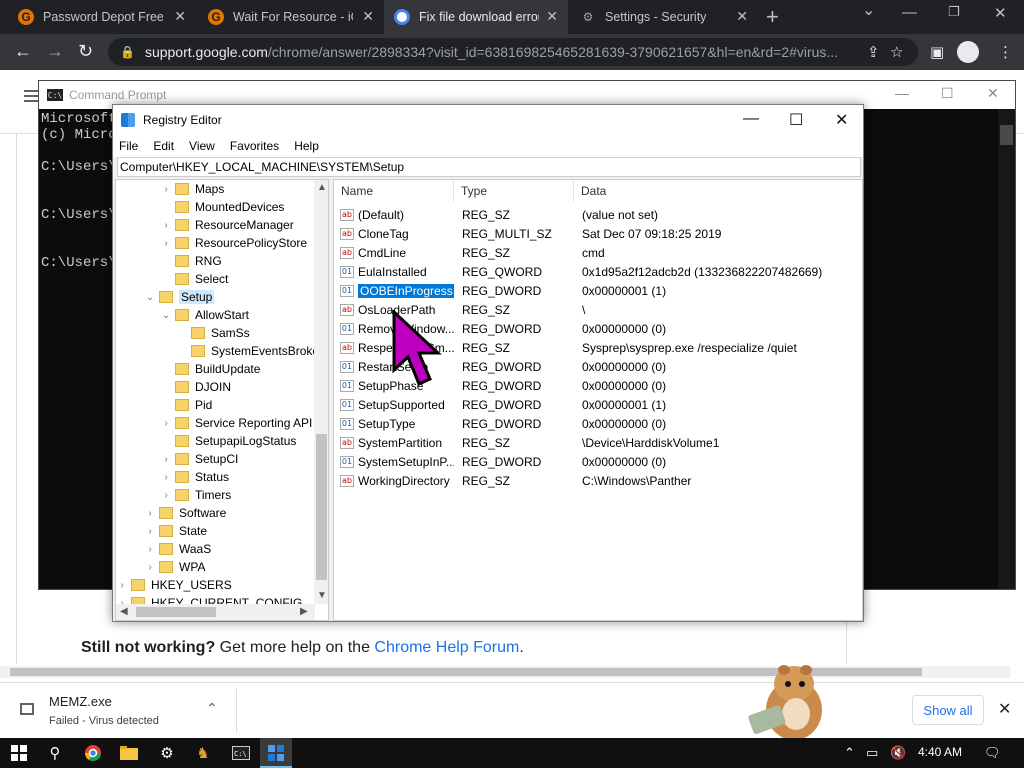 The height and width of the screenshot is (768, 1024). I want to click on tree-node: SystemEventsBroke, so click(247, 351).